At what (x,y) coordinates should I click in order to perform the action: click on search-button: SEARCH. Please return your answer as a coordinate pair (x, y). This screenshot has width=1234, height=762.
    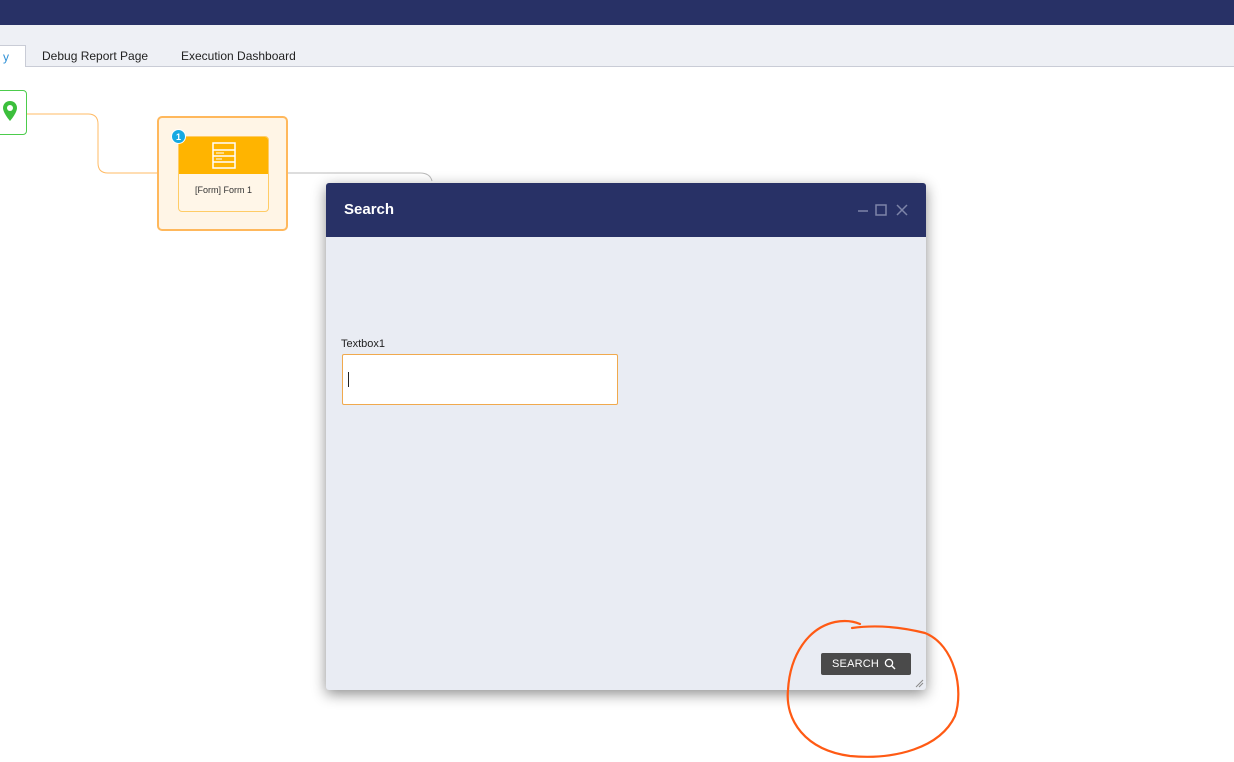
    Looking at the image, I should click on (866, 664).